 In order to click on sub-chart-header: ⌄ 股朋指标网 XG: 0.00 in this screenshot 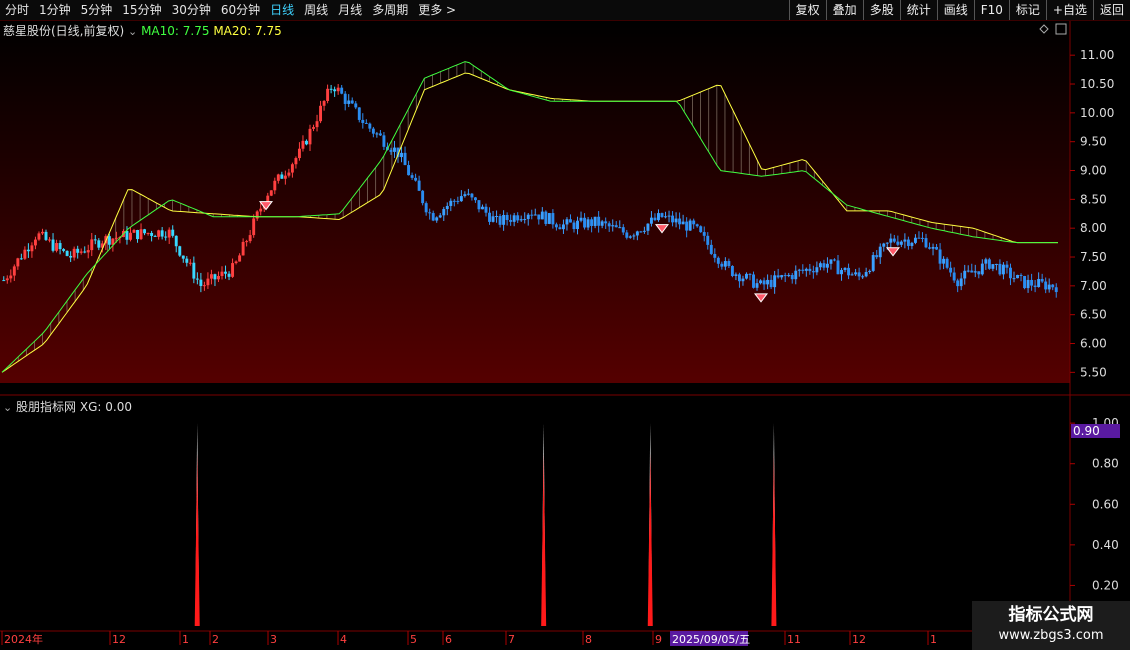, I will do `click(67, 406)`.